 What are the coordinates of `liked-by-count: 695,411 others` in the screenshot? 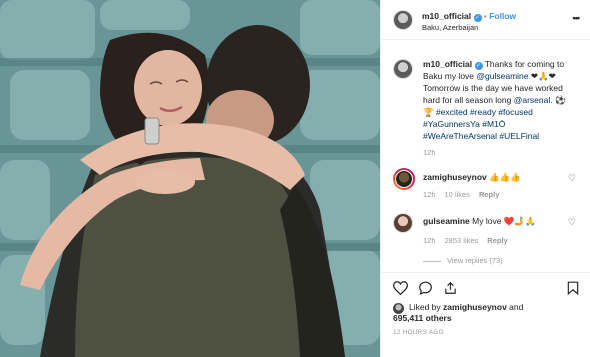 It's located at (422, 318).